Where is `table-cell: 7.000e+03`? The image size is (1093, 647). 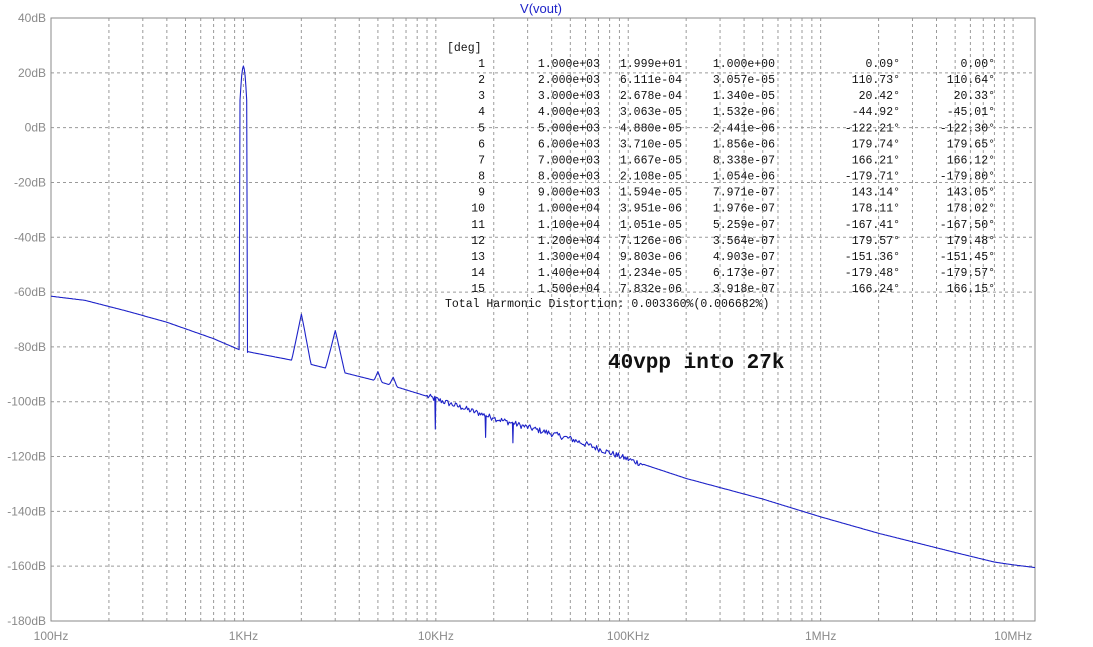 table-cell: 7.000e+03 is located at coordinates (569, 160).